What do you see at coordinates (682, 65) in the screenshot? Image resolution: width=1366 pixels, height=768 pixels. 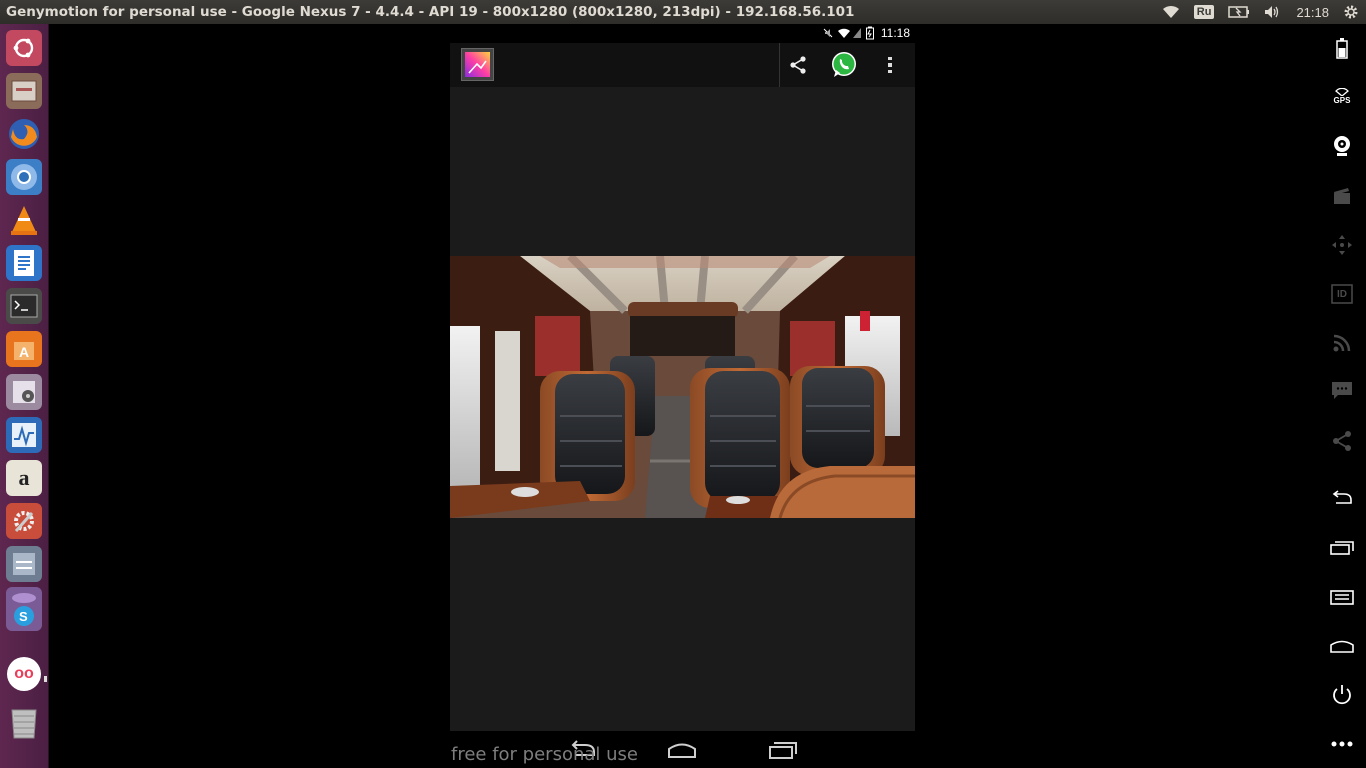 I see `action-bar` at bounding box center [682, 65].